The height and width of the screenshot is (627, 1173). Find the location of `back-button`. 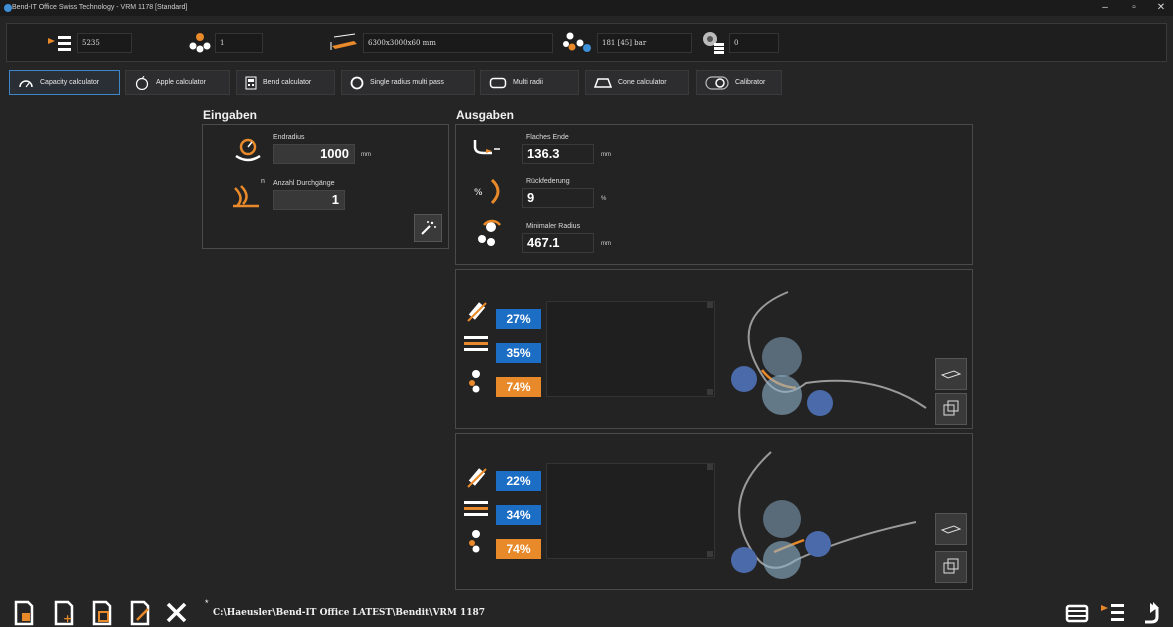

back-button is located at coordinates (1151, 613).